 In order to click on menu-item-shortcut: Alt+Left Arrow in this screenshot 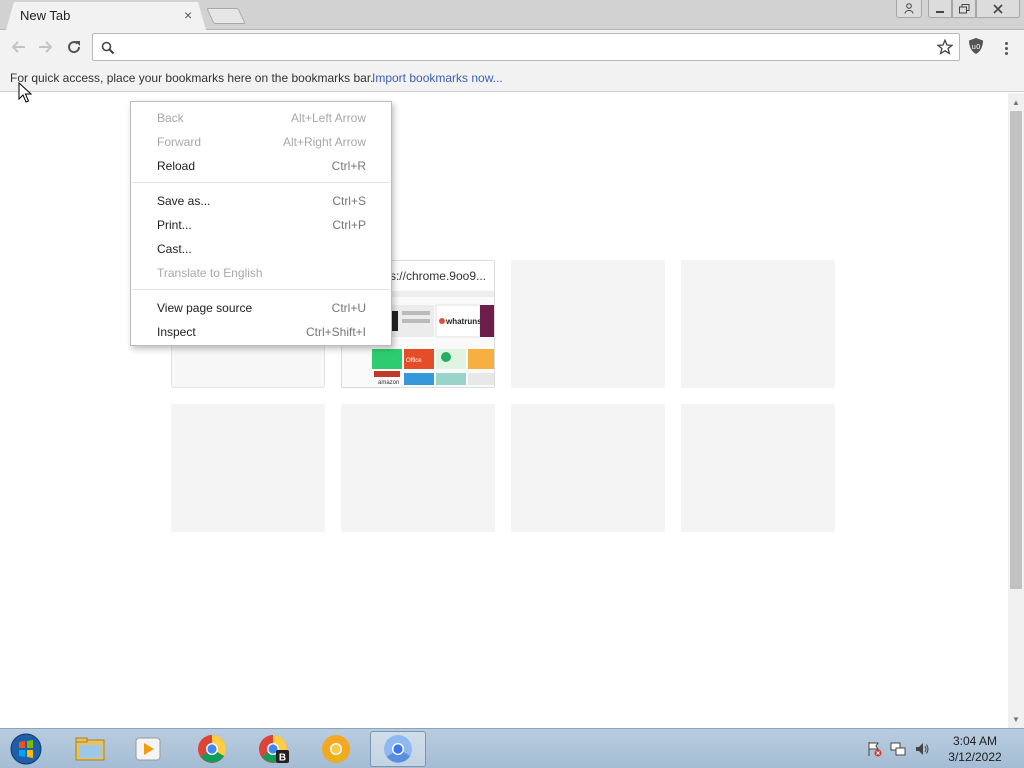, I will do `click(328, 118)`.